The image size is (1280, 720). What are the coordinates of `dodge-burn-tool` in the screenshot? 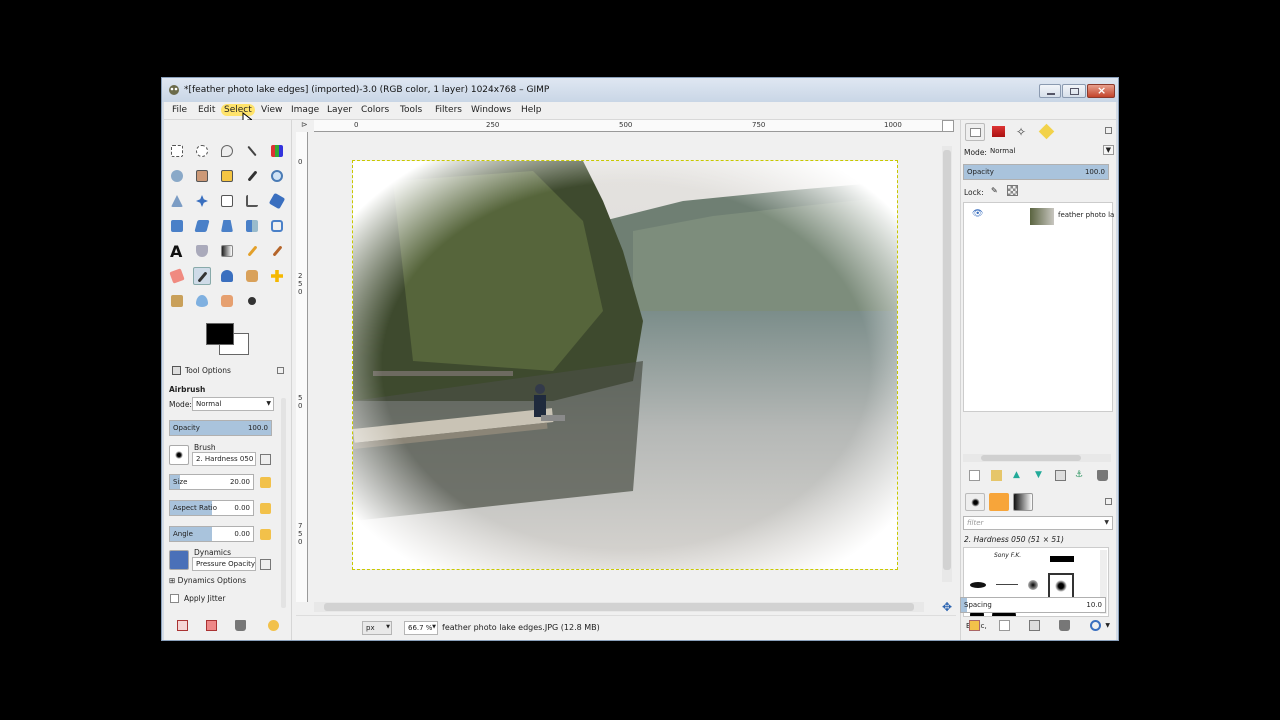 It's located at (252, 301).